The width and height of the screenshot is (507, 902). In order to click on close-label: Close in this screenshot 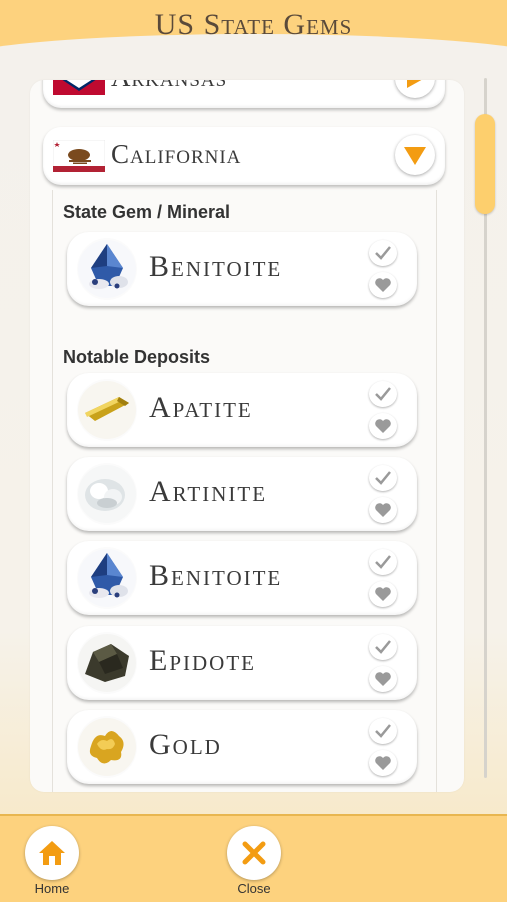, I will do `click(254, 888)`.